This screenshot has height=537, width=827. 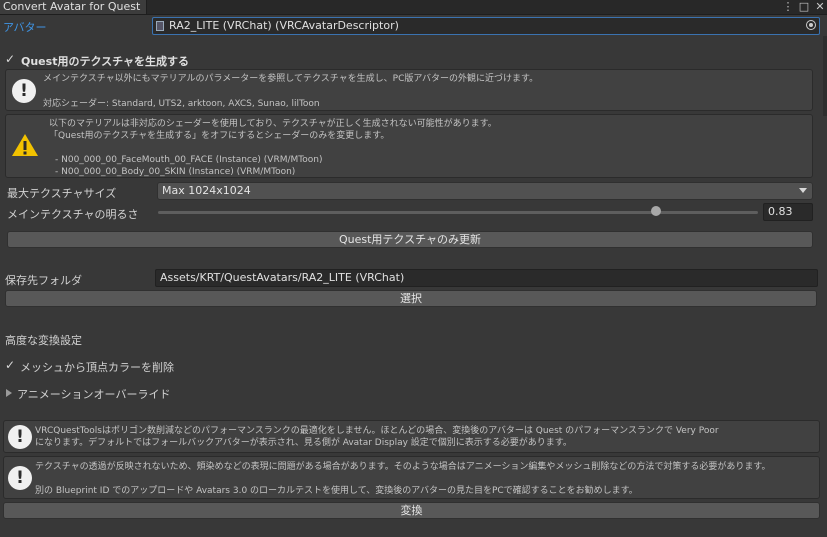 What do you see at coordinates (74, 7) in the screenshot?
I see `window-tab: Convert Avatar for Quest` at bounding box center [74, 7].